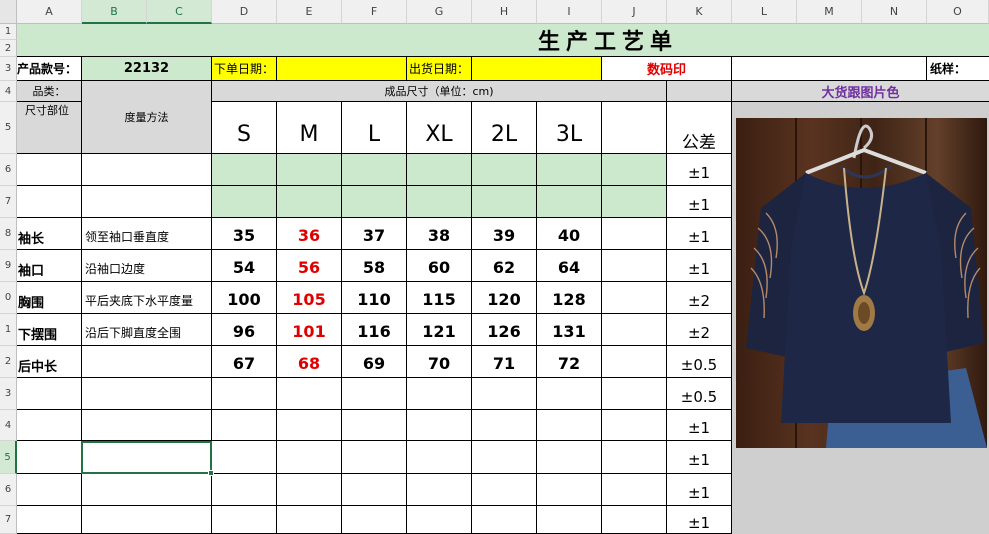 This screenshot has height=534, width=989. Describe the element at coordinates (49, 69) in the screenshot. I see `product-no-label: 产品款号：` at that location.